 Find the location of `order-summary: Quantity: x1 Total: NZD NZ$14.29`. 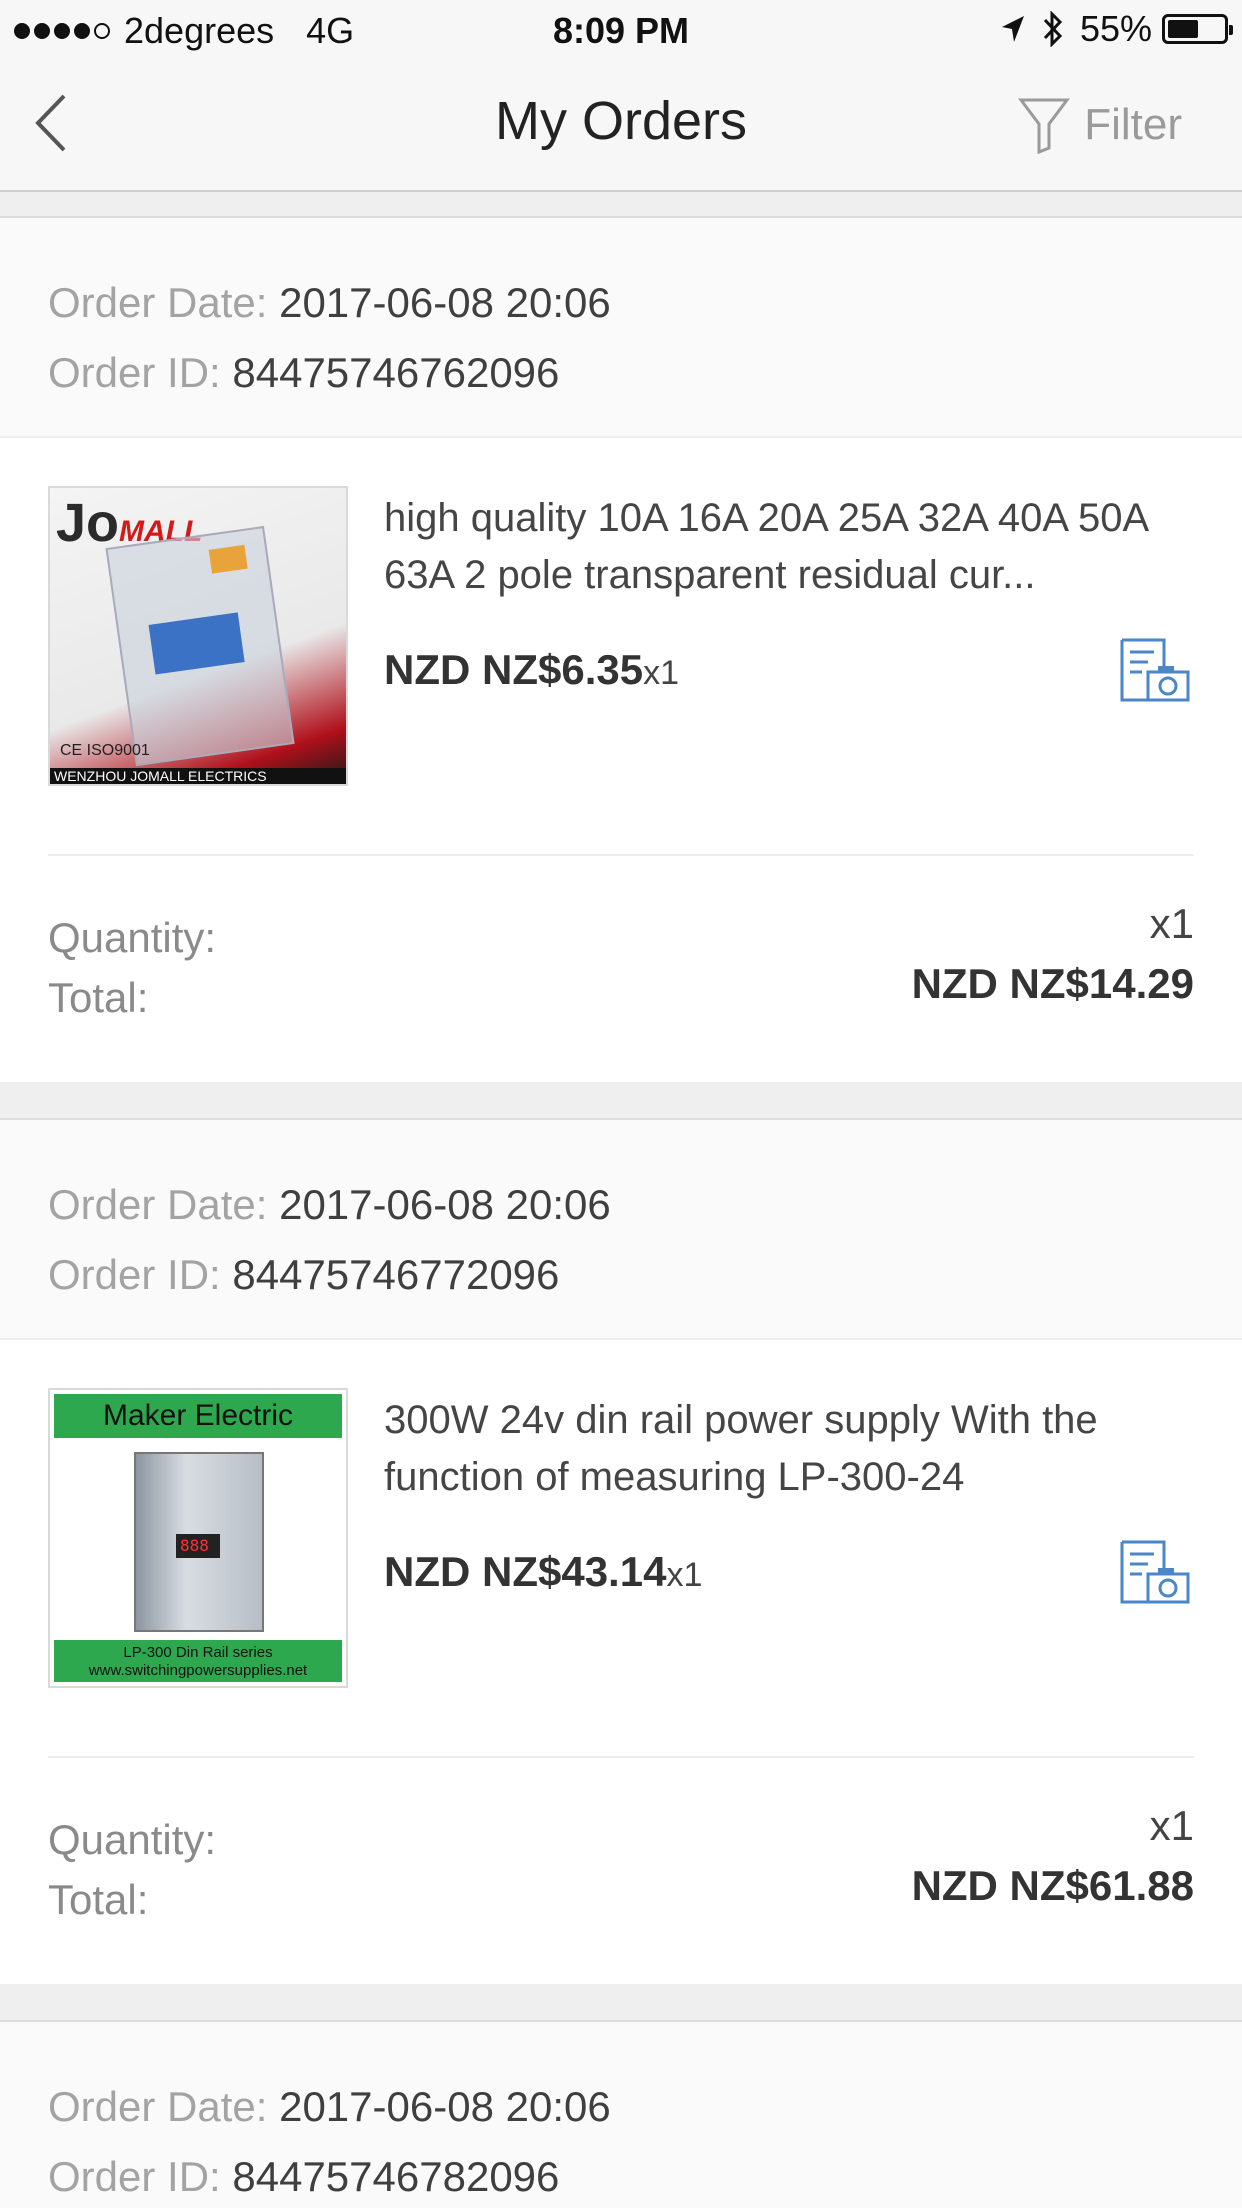

order-summary: Quantity: x1 Total: NZD NZ$14.29 is located at coordinates (621, 969).